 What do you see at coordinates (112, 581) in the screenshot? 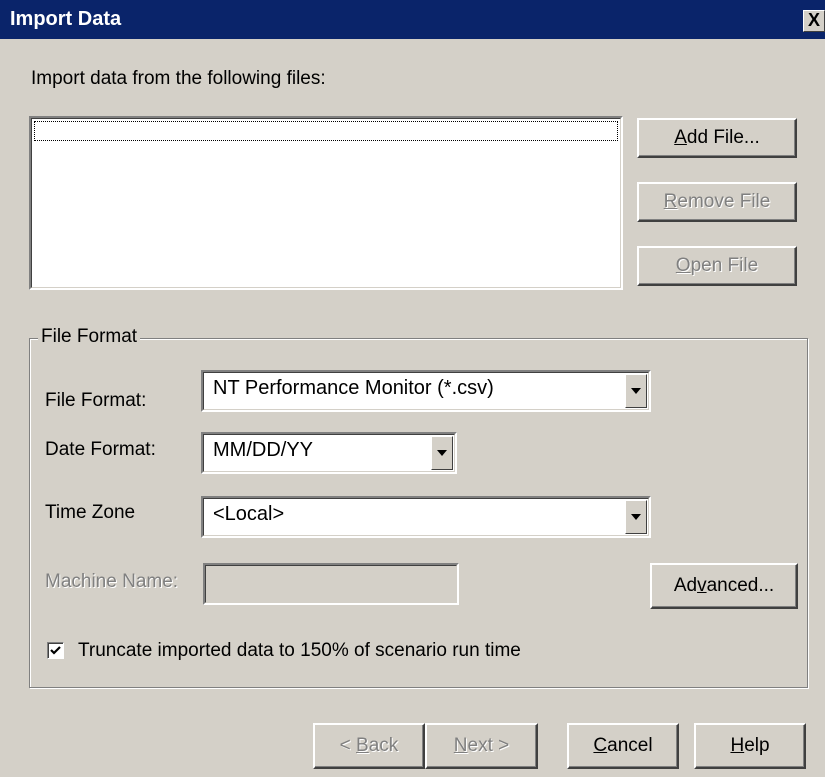
I see `machine-name-label: Machine Name:` at bounding box center [112, 581].